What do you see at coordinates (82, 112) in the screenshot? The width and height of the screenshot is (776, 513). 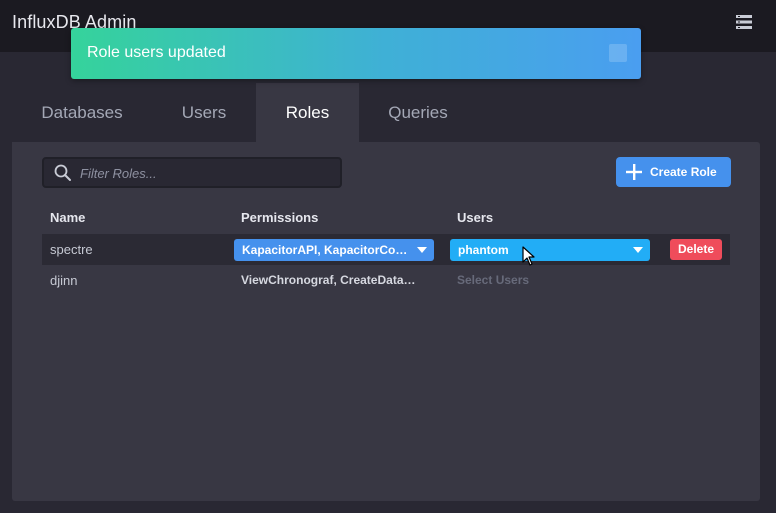 I see `tab-databases: Databases` at bounding box center [82, 112].